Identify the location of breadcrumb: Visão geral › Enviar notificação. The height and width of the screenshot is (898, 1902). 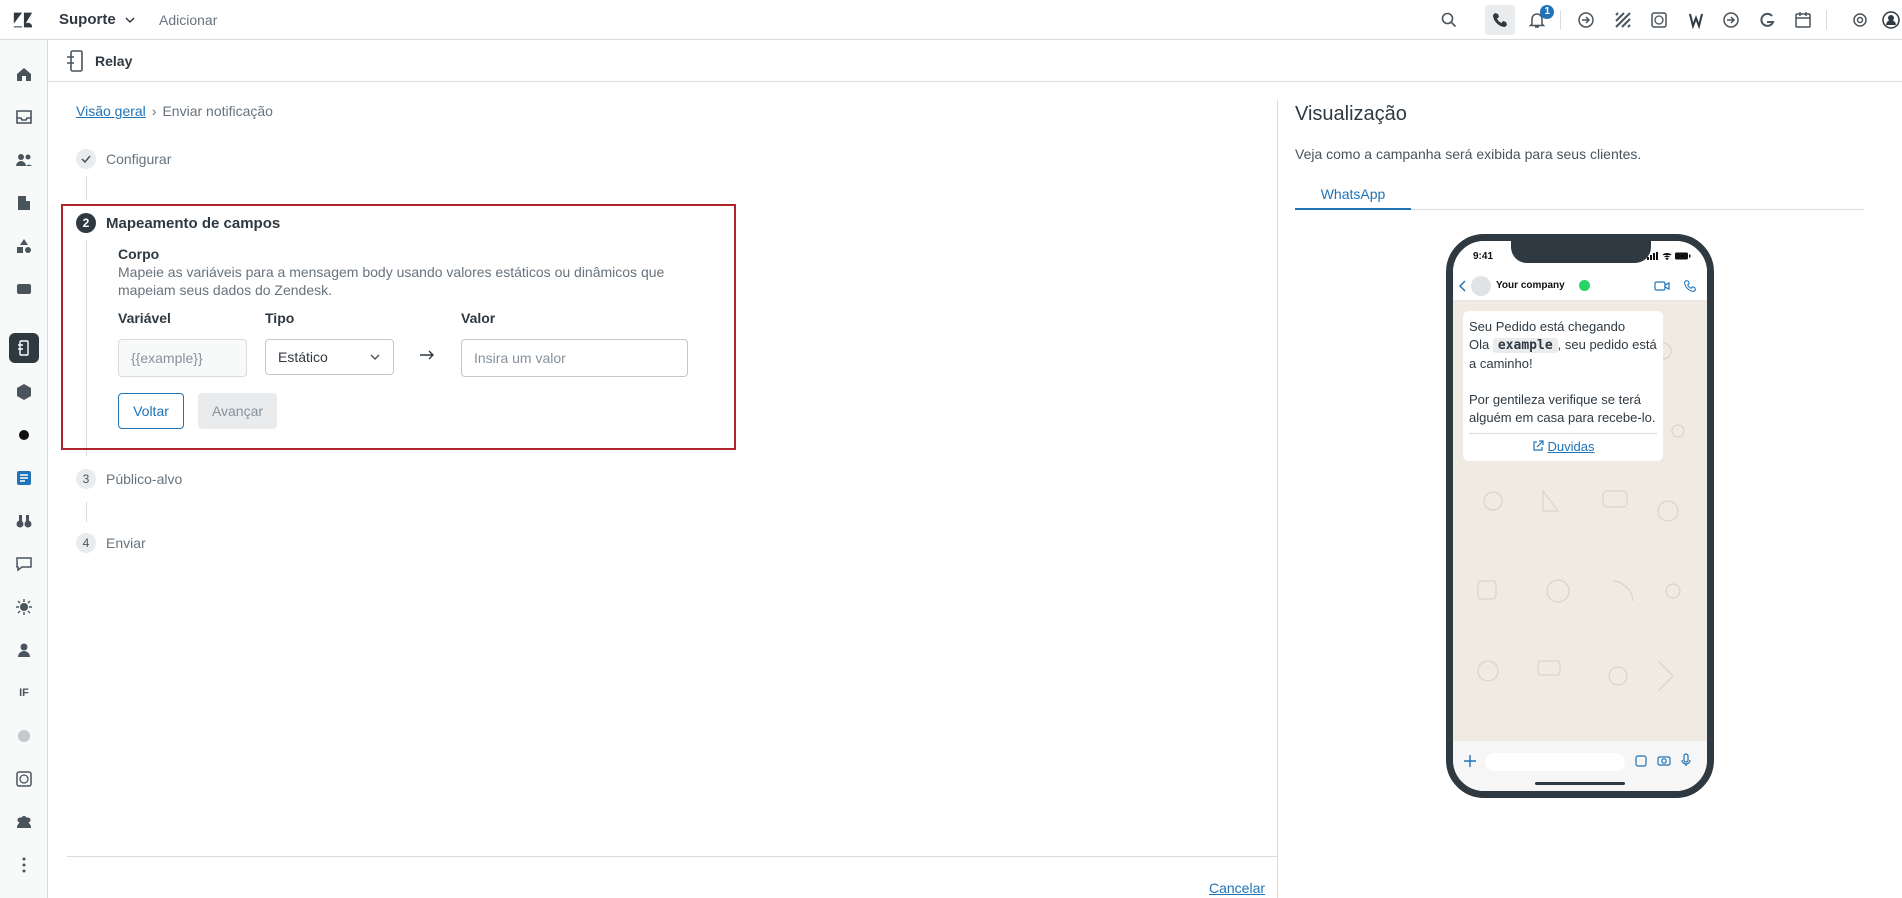
(174, 111).